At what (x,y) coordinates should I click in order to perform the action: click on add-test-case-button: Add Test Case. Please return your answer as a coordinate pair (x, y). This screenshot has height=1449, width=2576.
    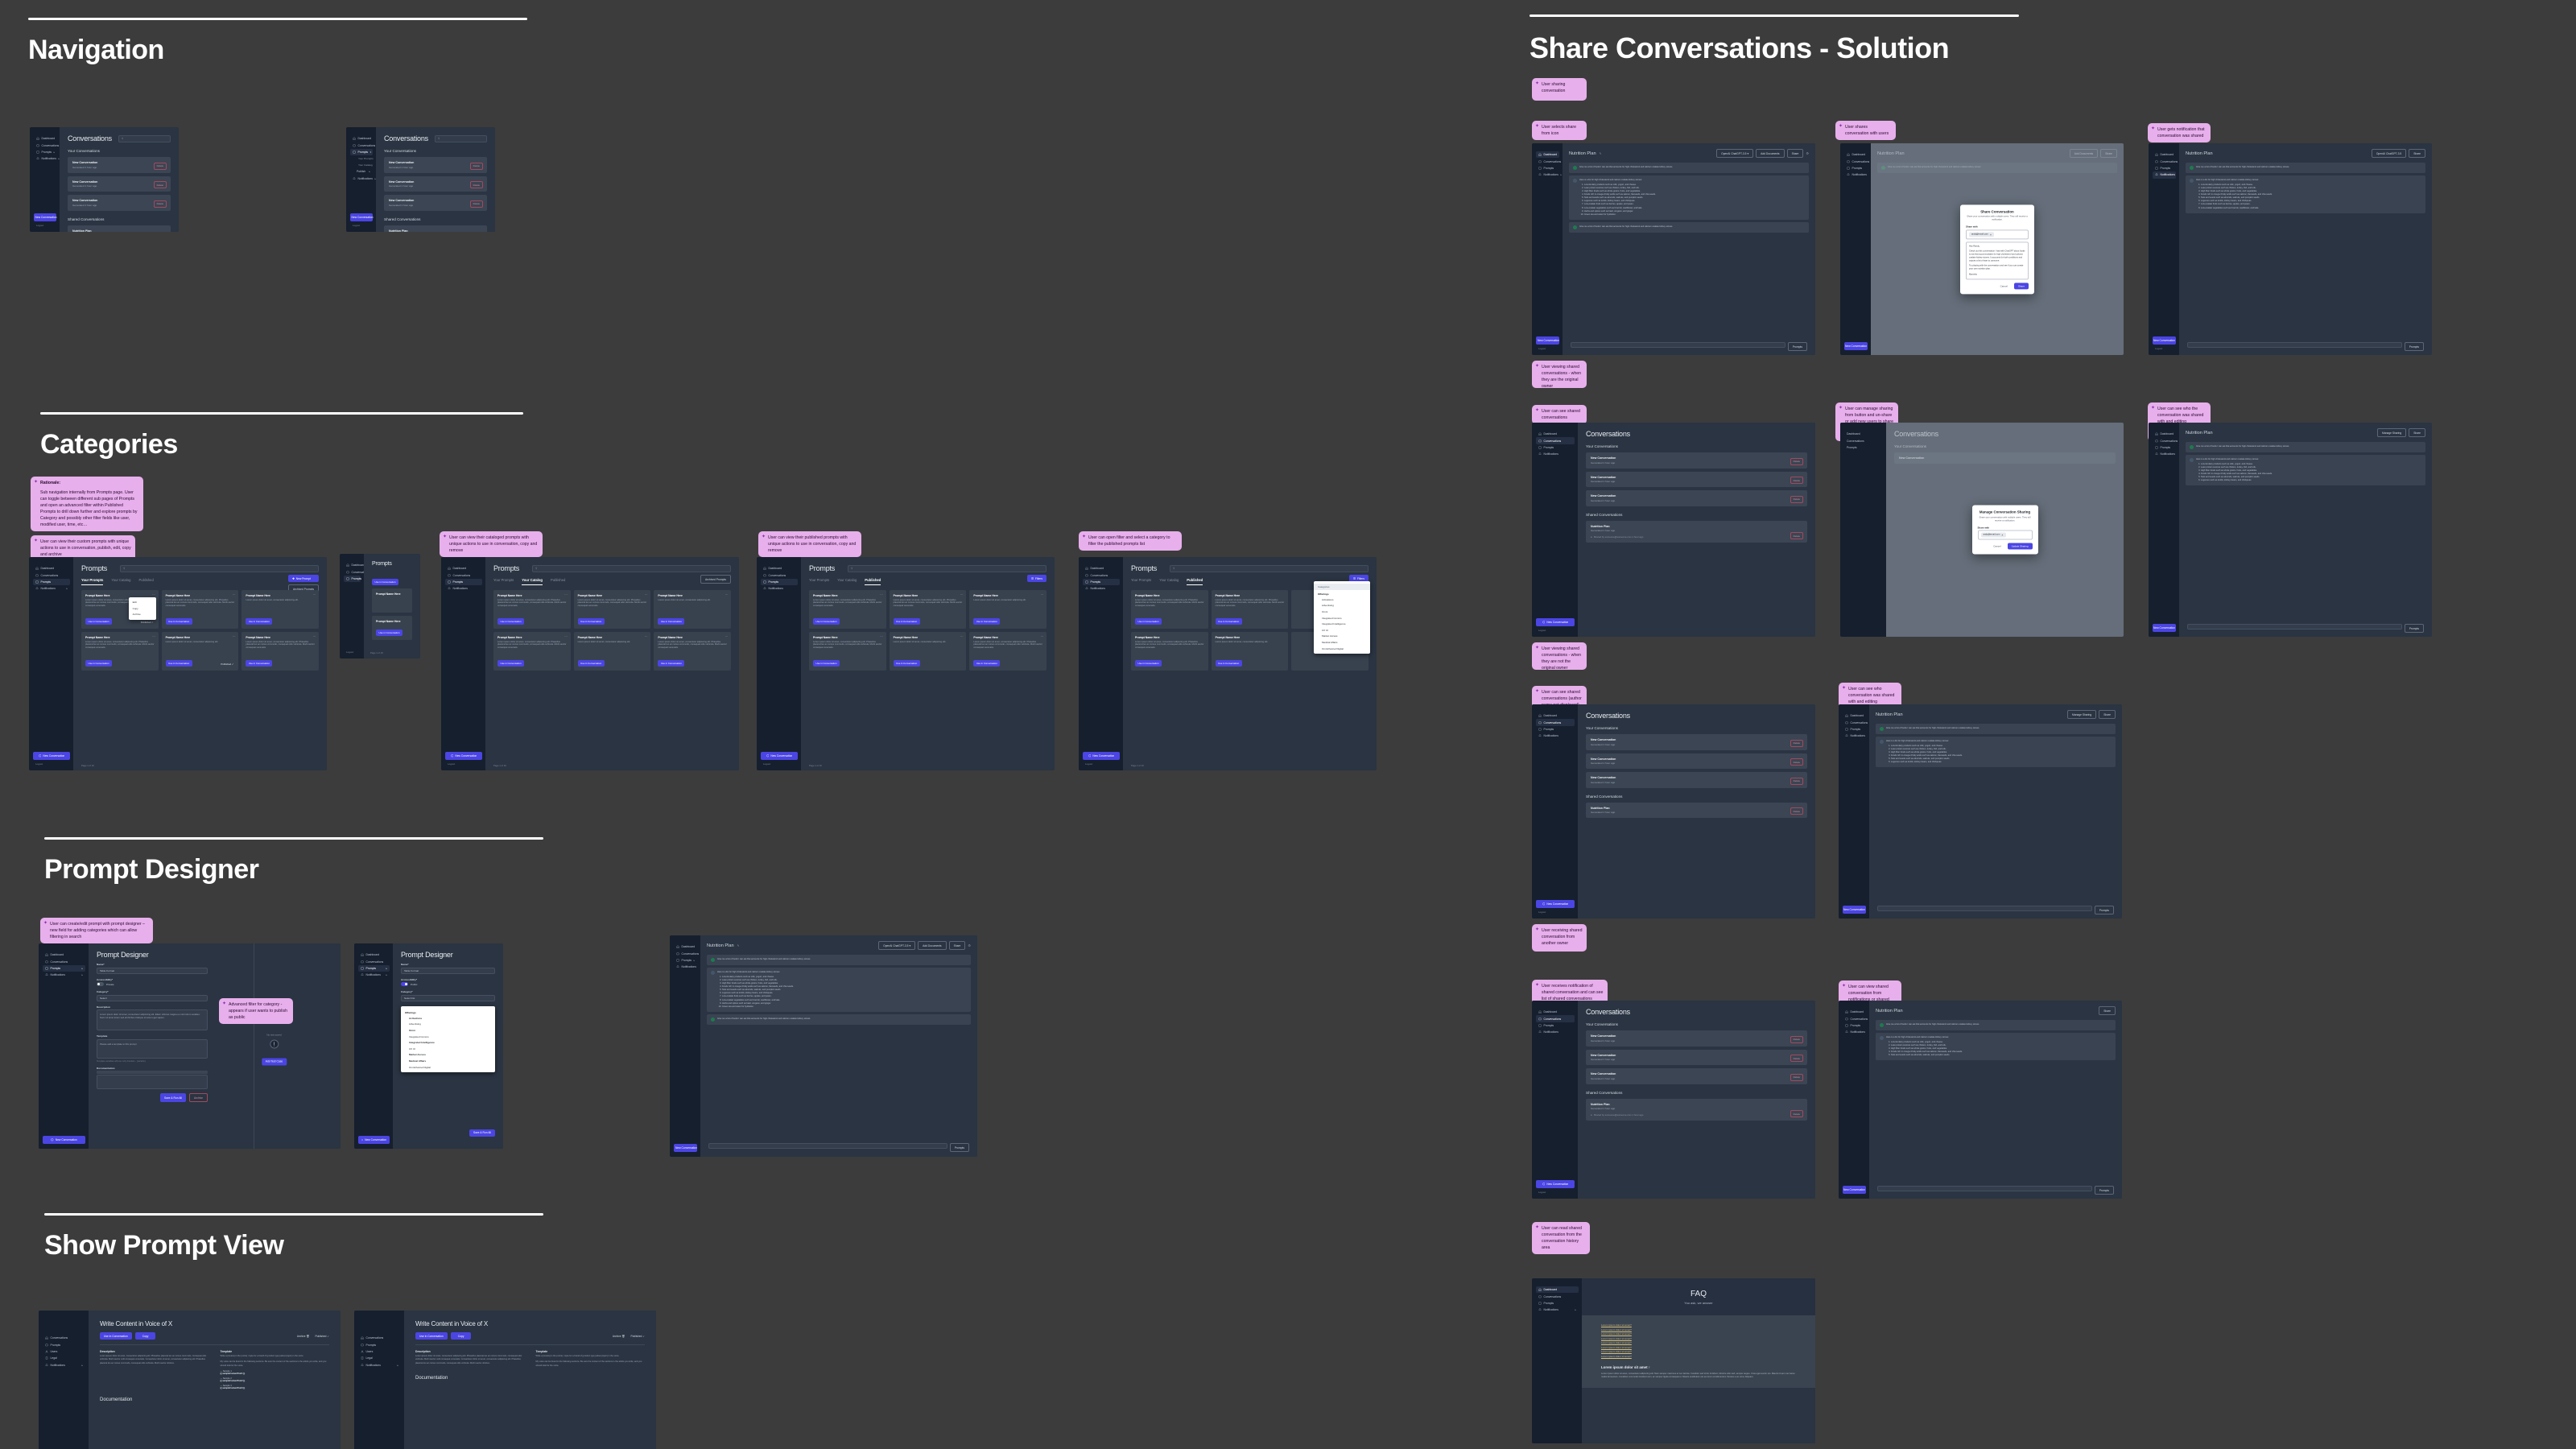
    Looking at the image, I should click on (274, 1062).